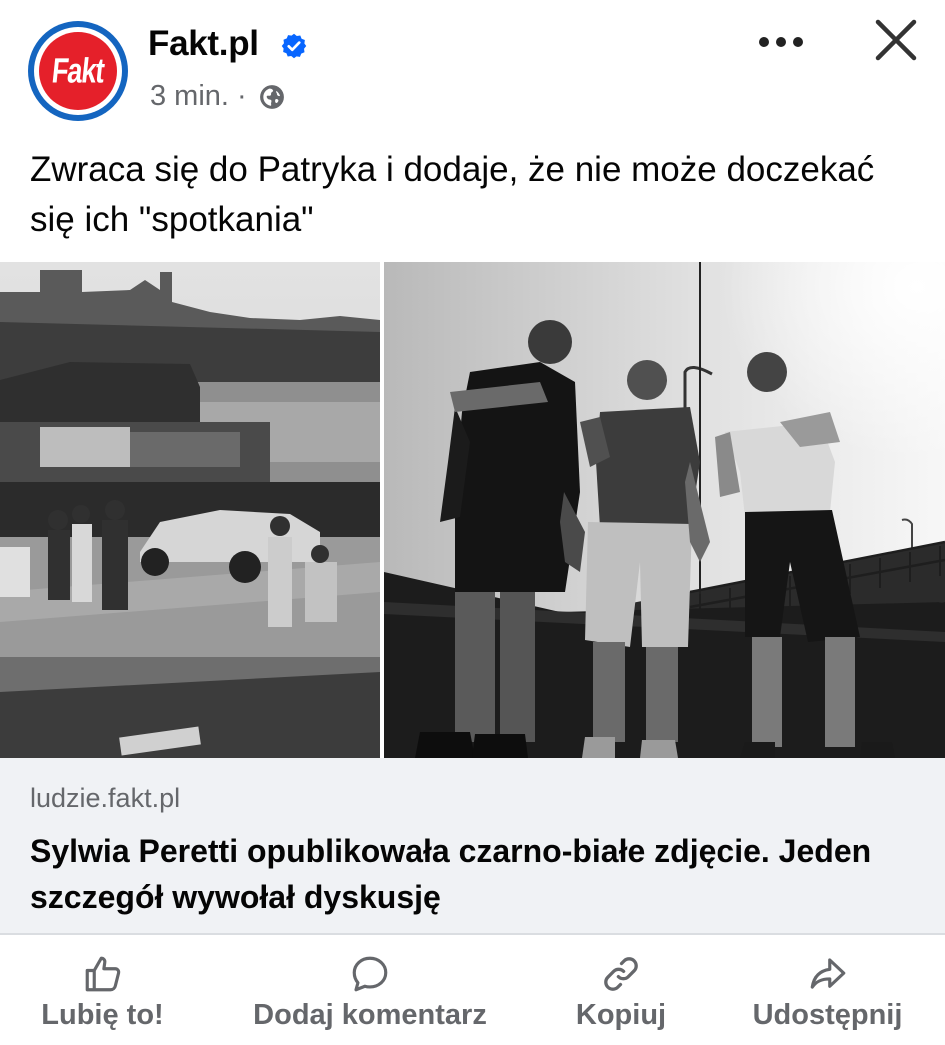  I want to click on thumbs-up-icon, so click(102, 974).